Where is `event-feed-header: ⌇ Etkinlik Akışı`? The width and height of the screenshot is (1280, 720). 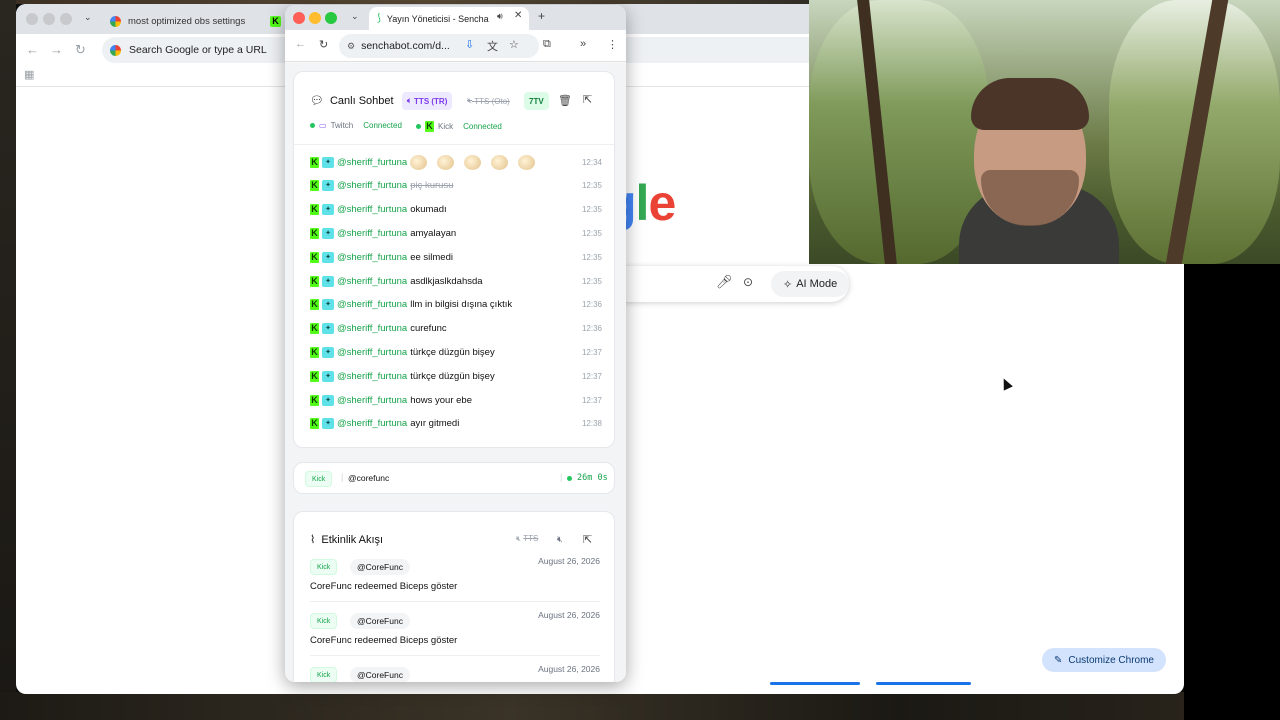 event-feed-header: ⌇ Etkinlik Akışı is located at coordinates (346, 540).